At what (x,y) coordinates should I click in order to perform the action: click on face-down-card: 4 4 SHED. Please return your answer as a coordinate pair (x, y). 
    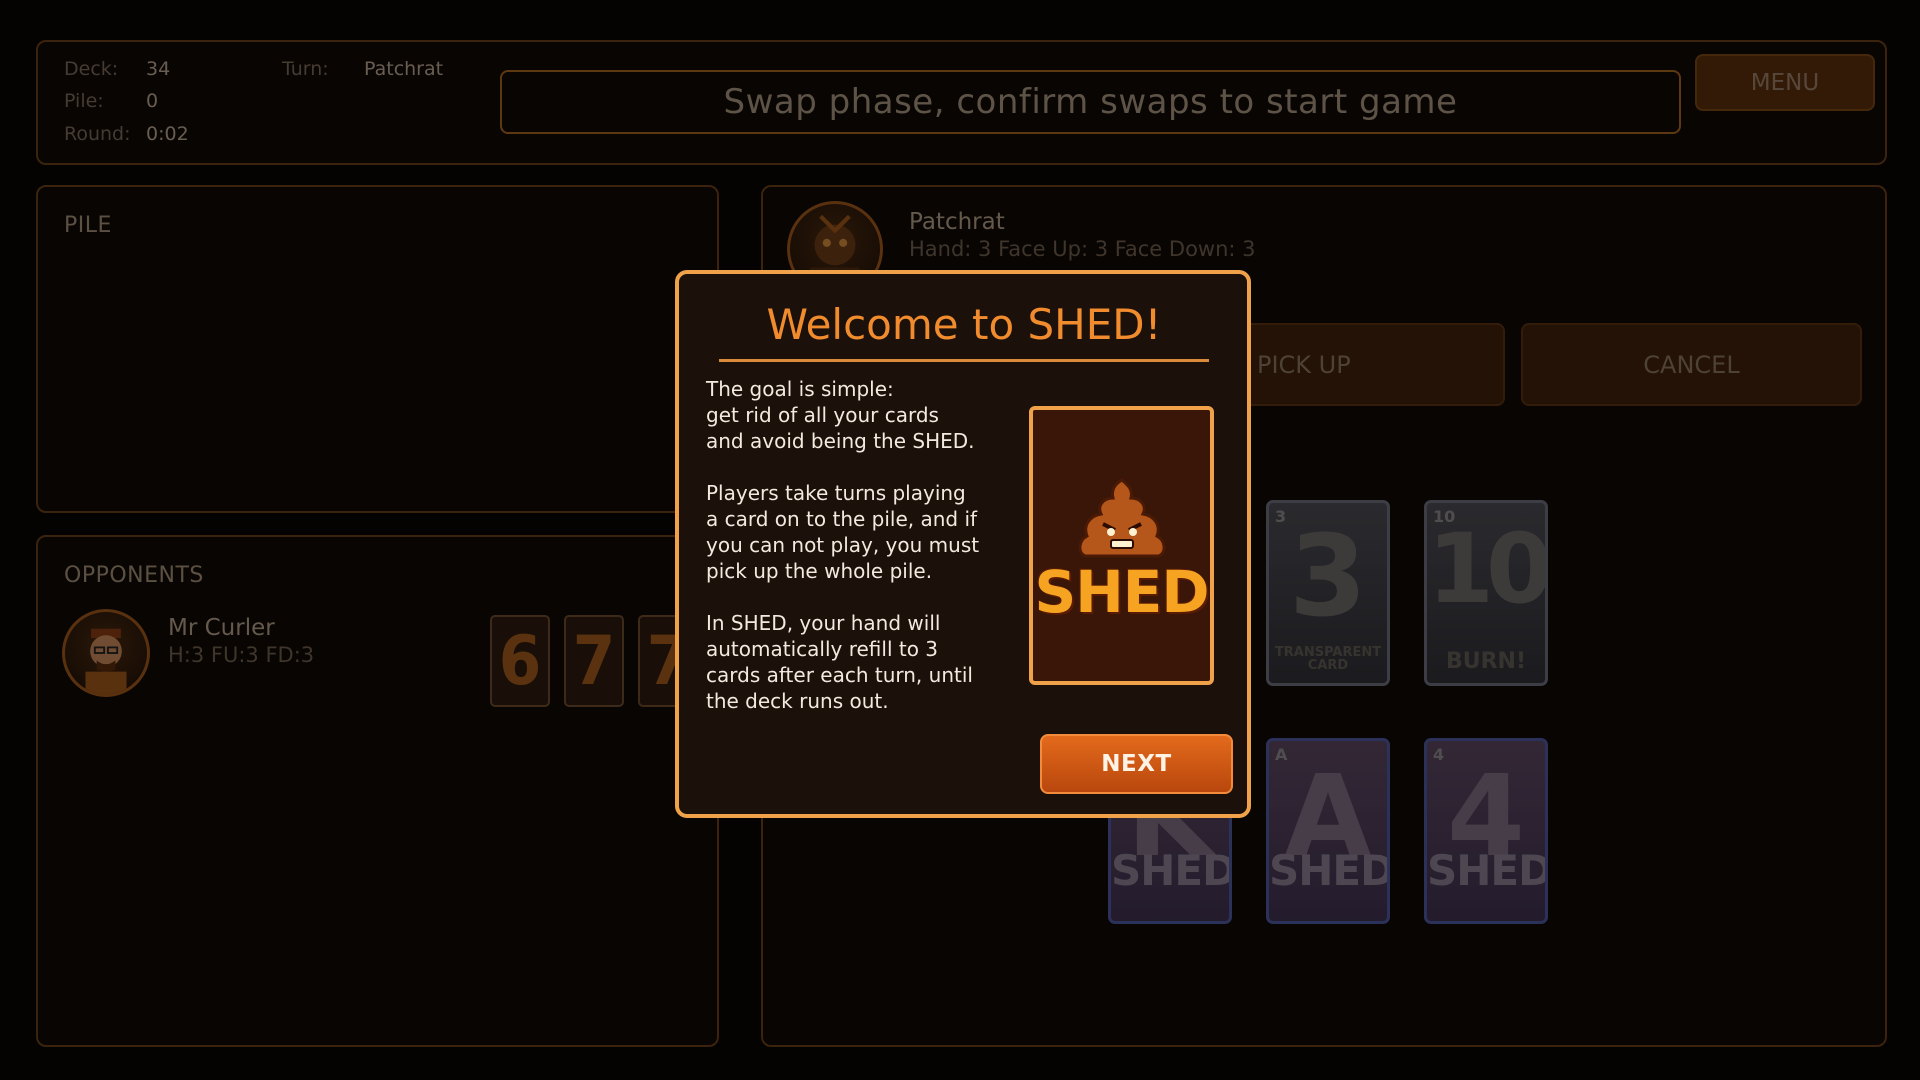
    Looking at the image, I should click on (1486, 831).